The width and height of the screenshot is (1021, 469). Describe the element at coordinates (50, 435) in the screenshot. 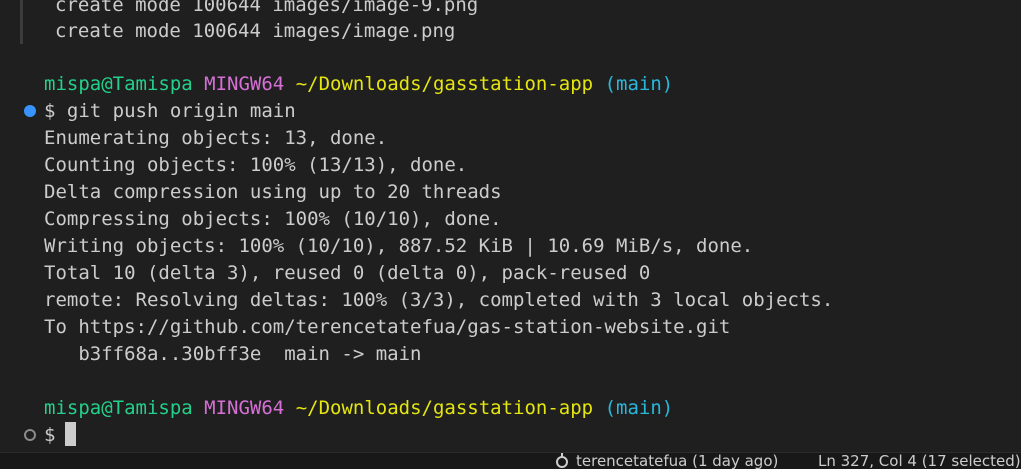

I see `input-prompt: $` at that location.